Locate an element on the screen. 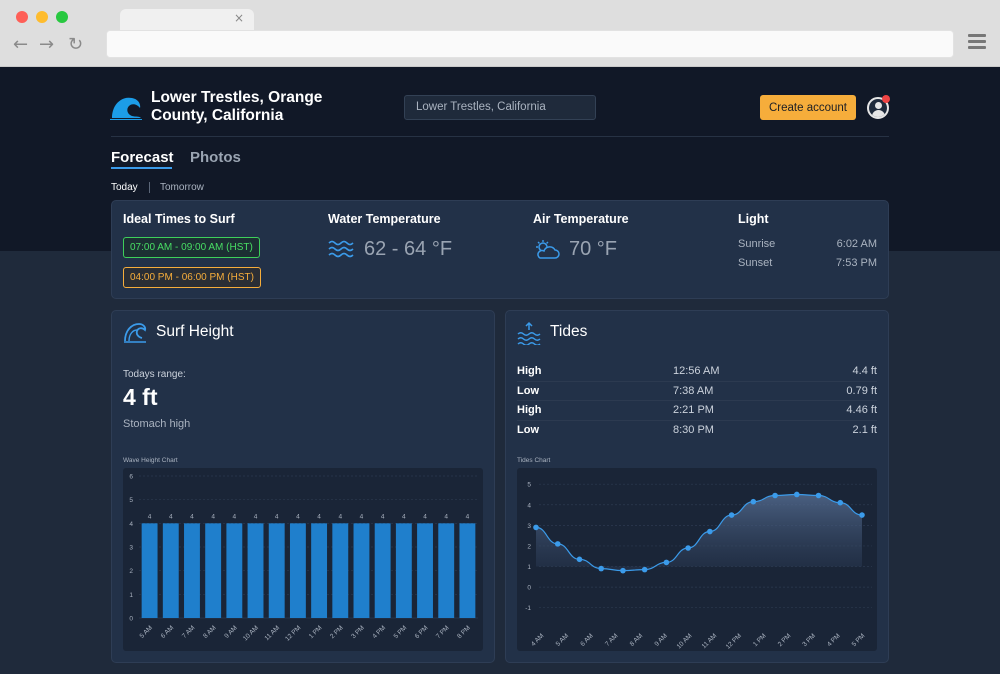  y-tick-label: -1 is located at coordinates (528, 608).